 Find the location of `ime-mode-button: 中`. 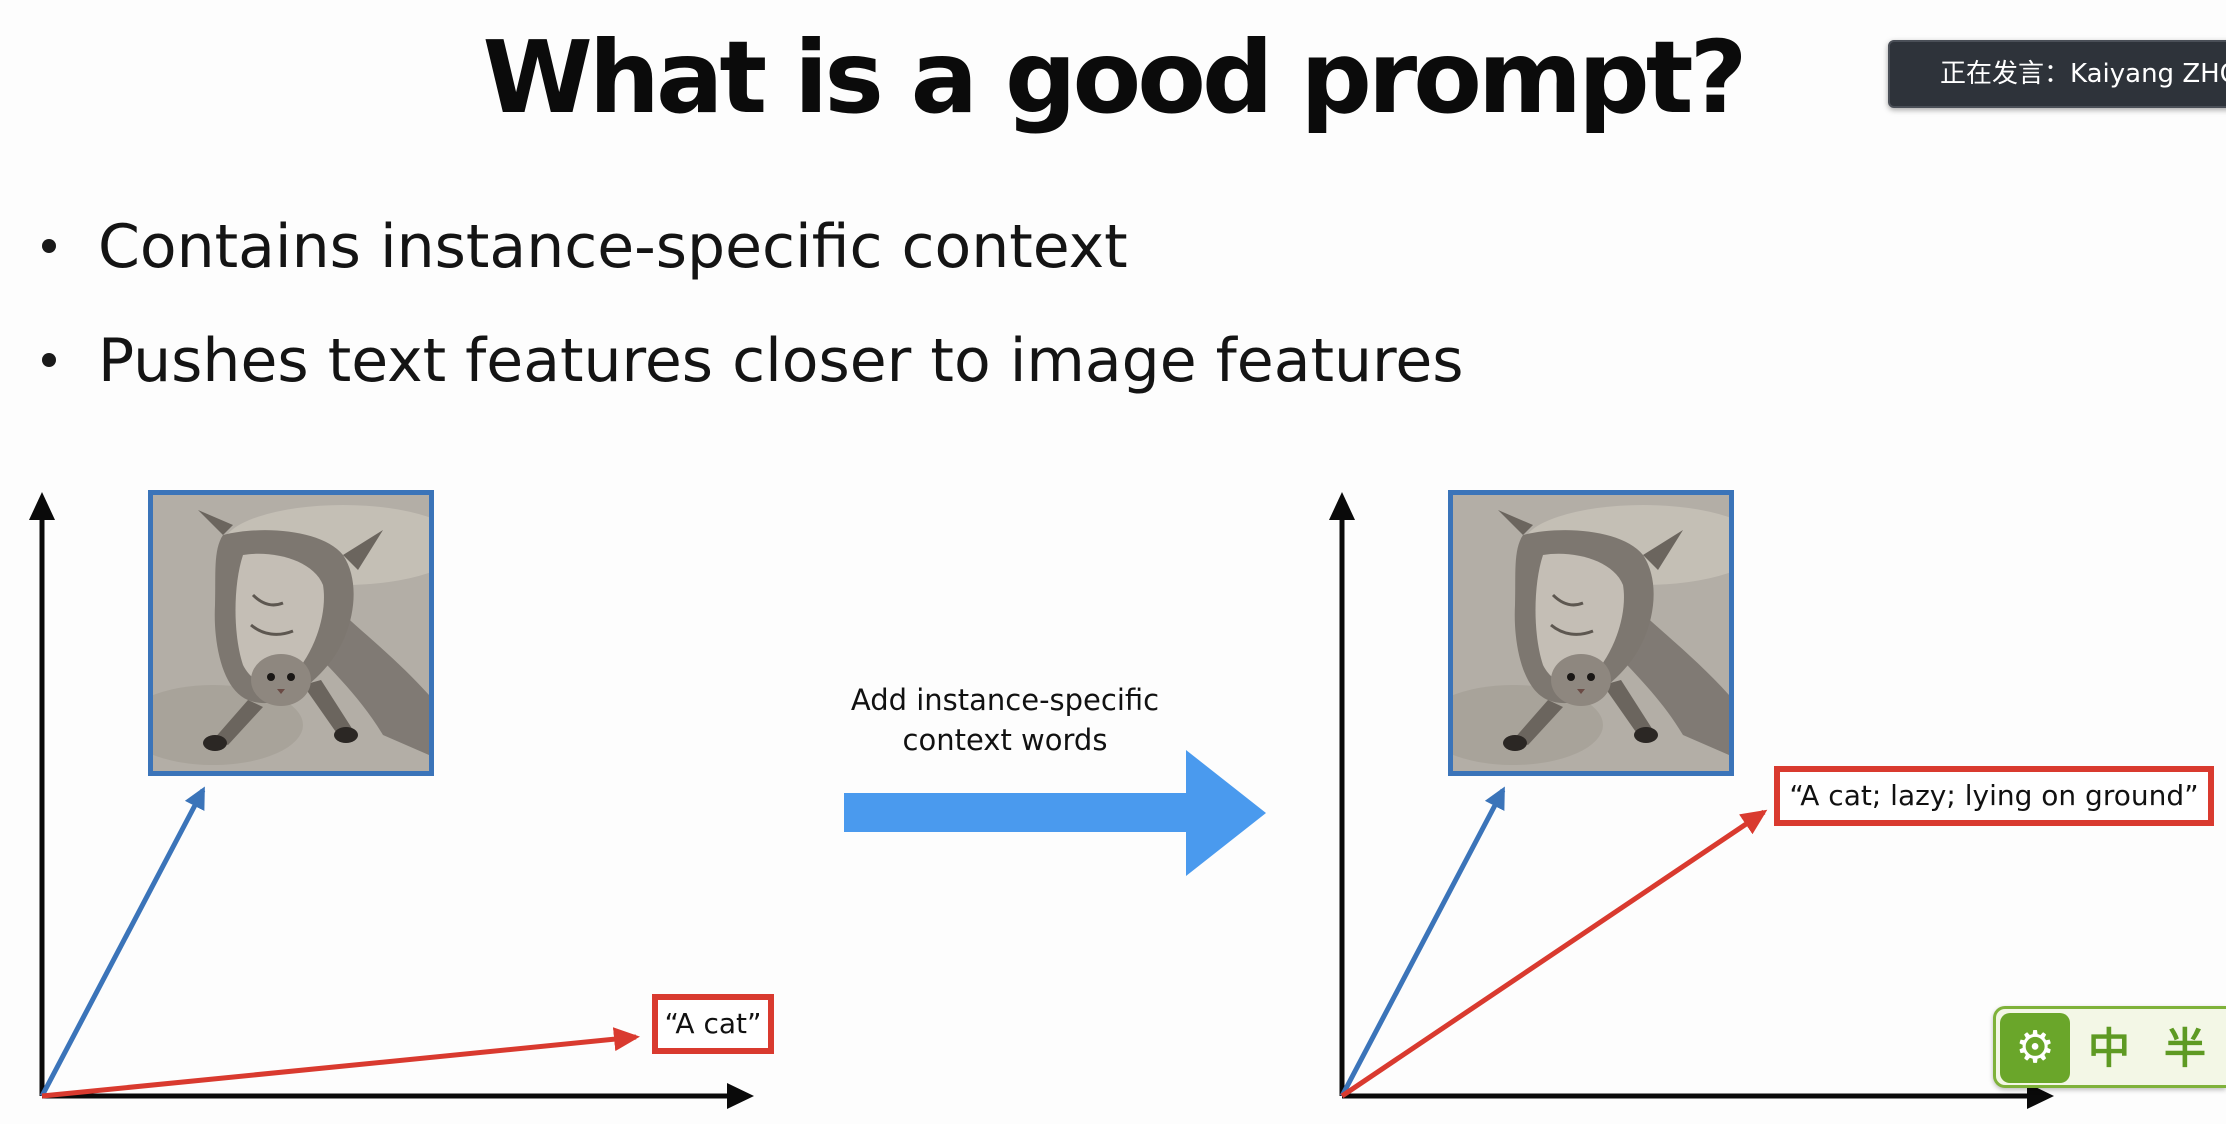

ime-mode-button: 中 is located at coordinates (2109, 1049).